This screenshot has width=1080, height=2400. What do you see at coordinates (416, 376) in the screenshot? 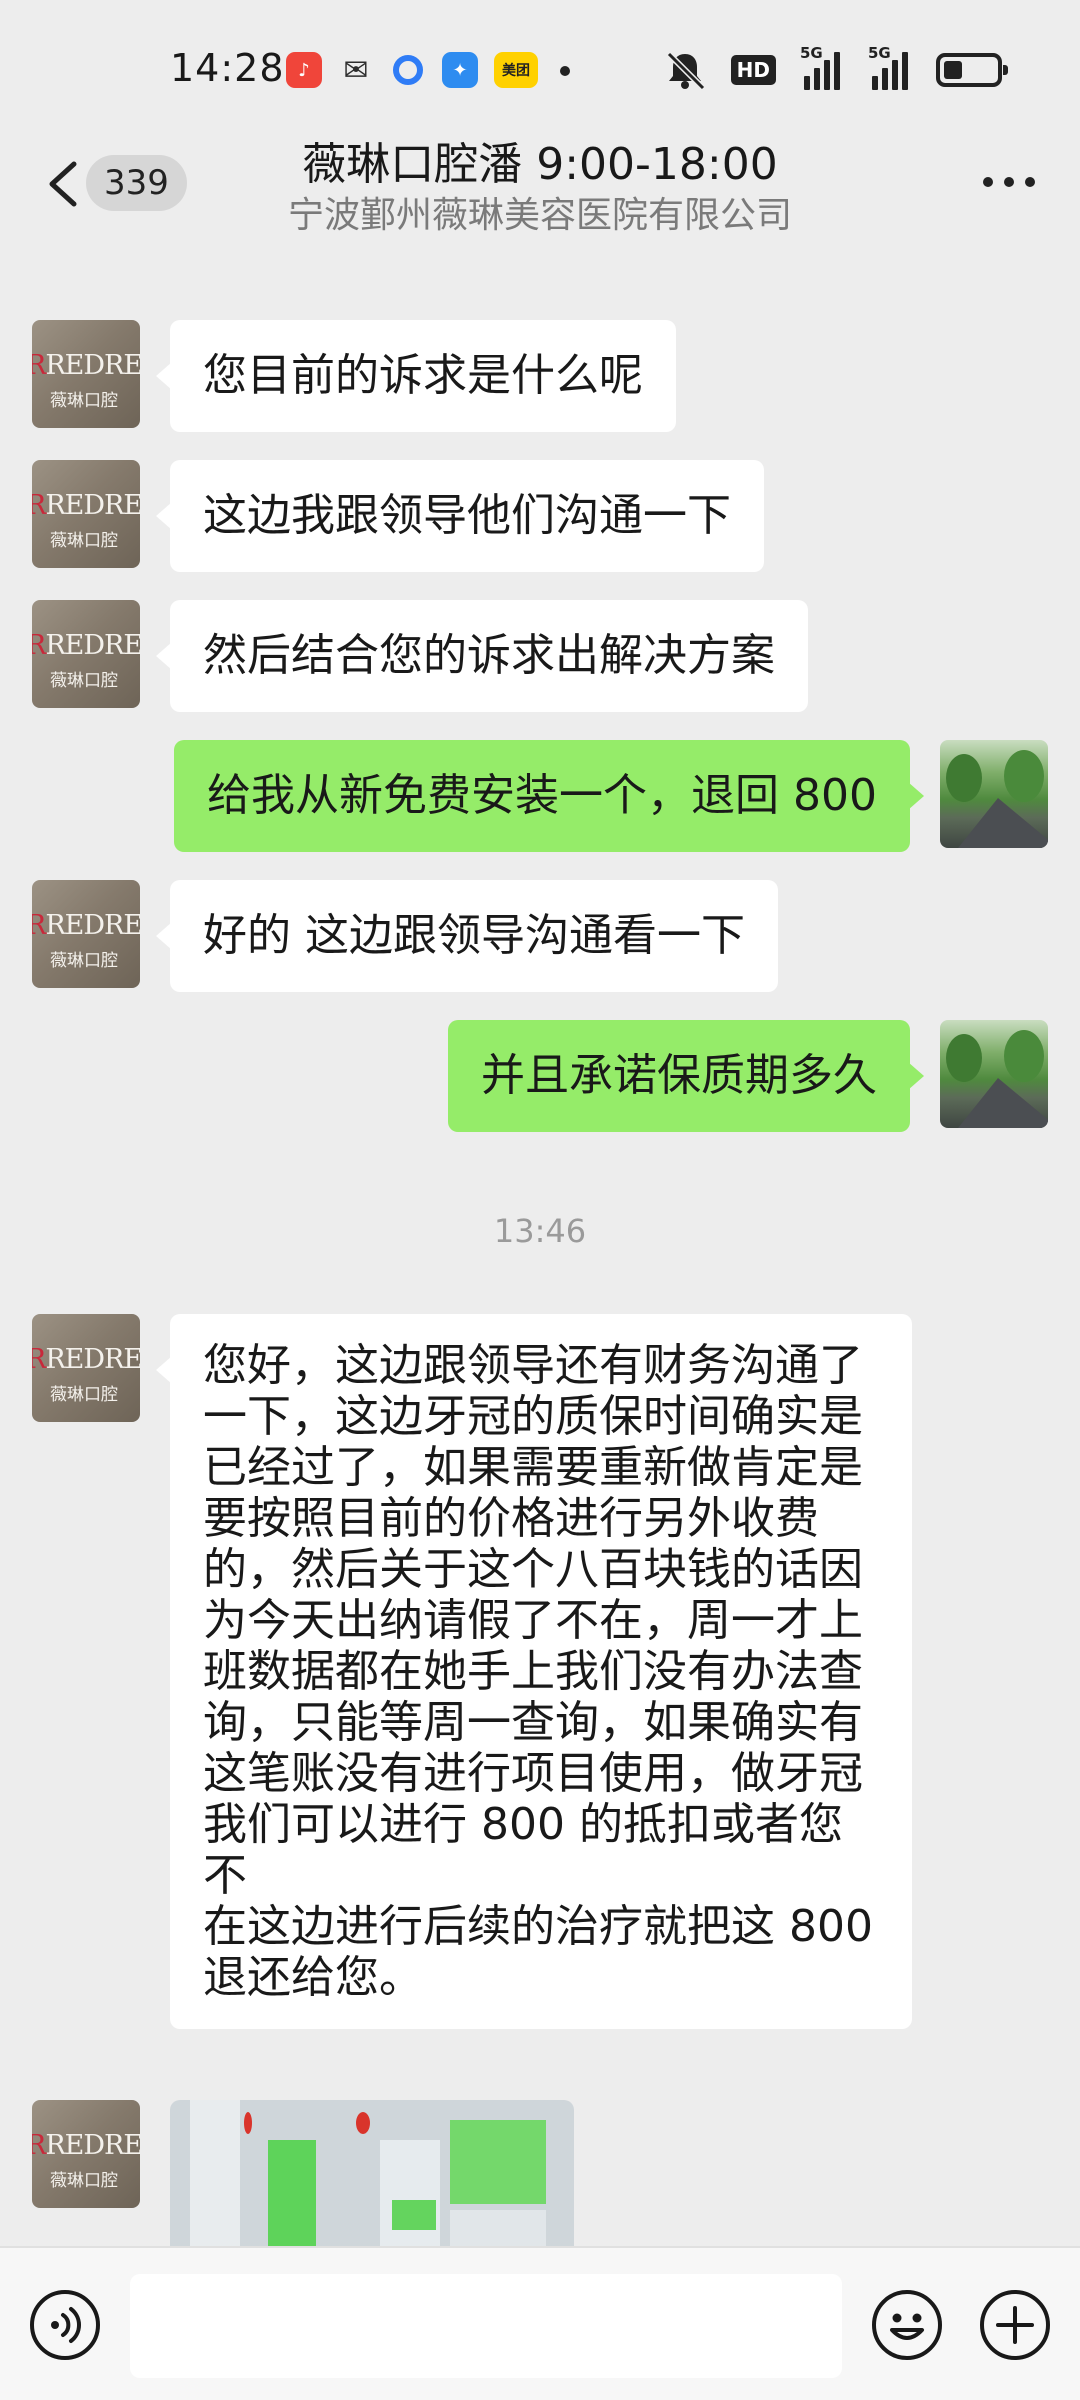
I see `incoming-message-bubble: 您目前的诉求是什么呢` at bounding box center [416, 376].